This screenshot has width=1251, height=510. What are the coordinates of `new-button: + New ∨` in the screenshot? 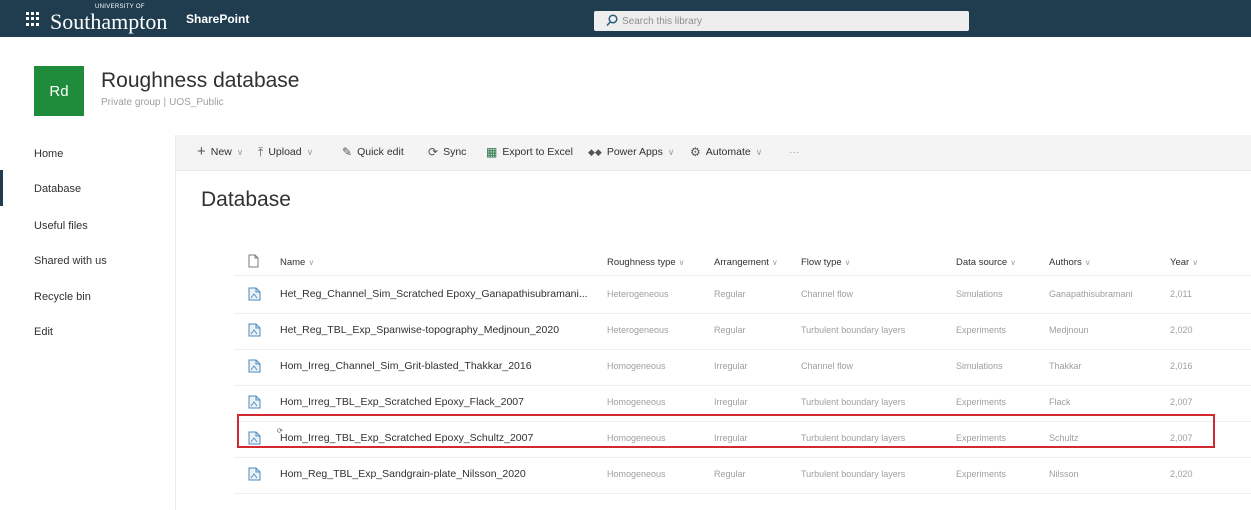 It's located at (220, 151).